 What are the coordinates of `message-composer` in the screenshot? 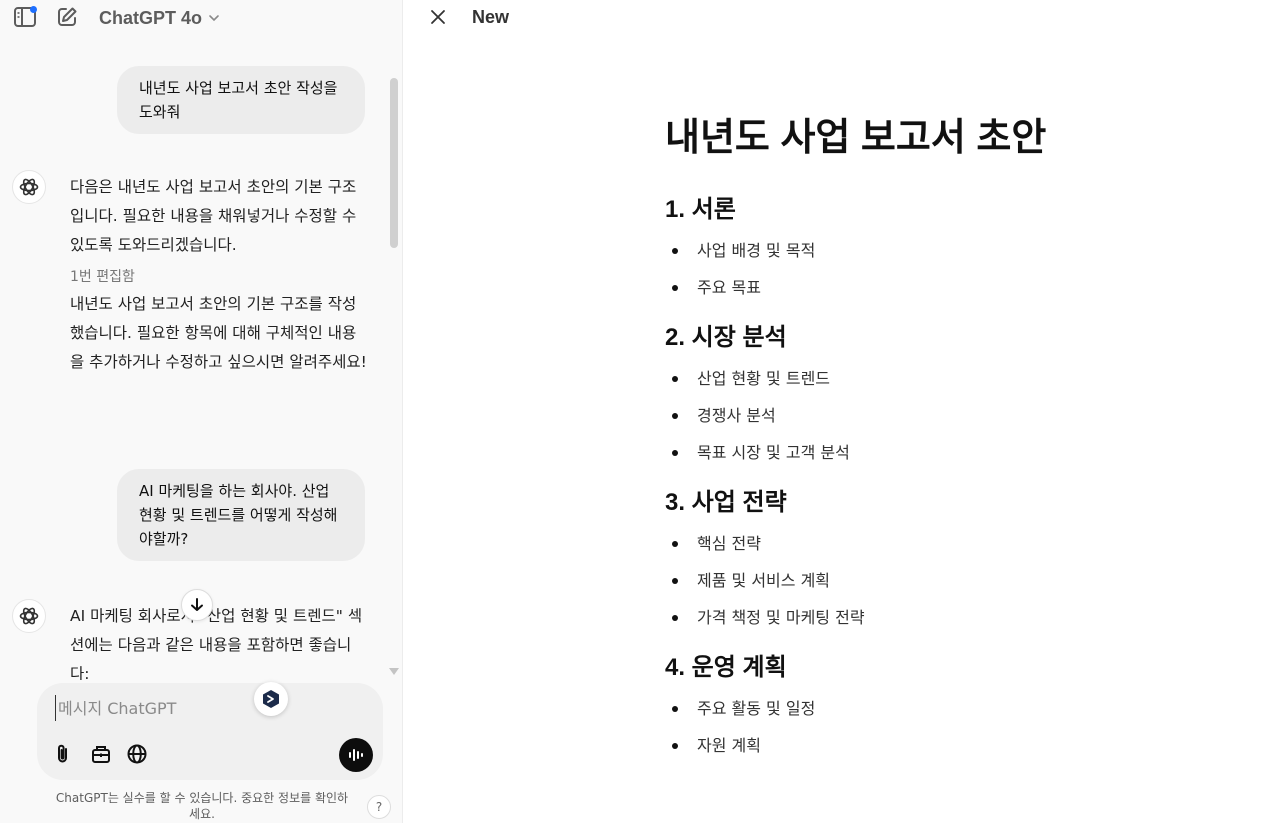 It's located at (210, 731).